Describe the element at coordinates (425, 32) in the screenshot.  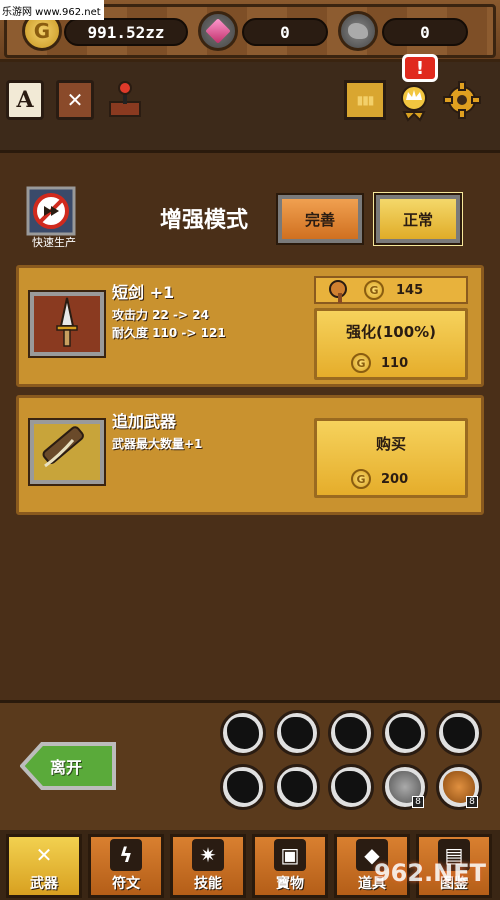
I see `ore-amount: 0` at that location.